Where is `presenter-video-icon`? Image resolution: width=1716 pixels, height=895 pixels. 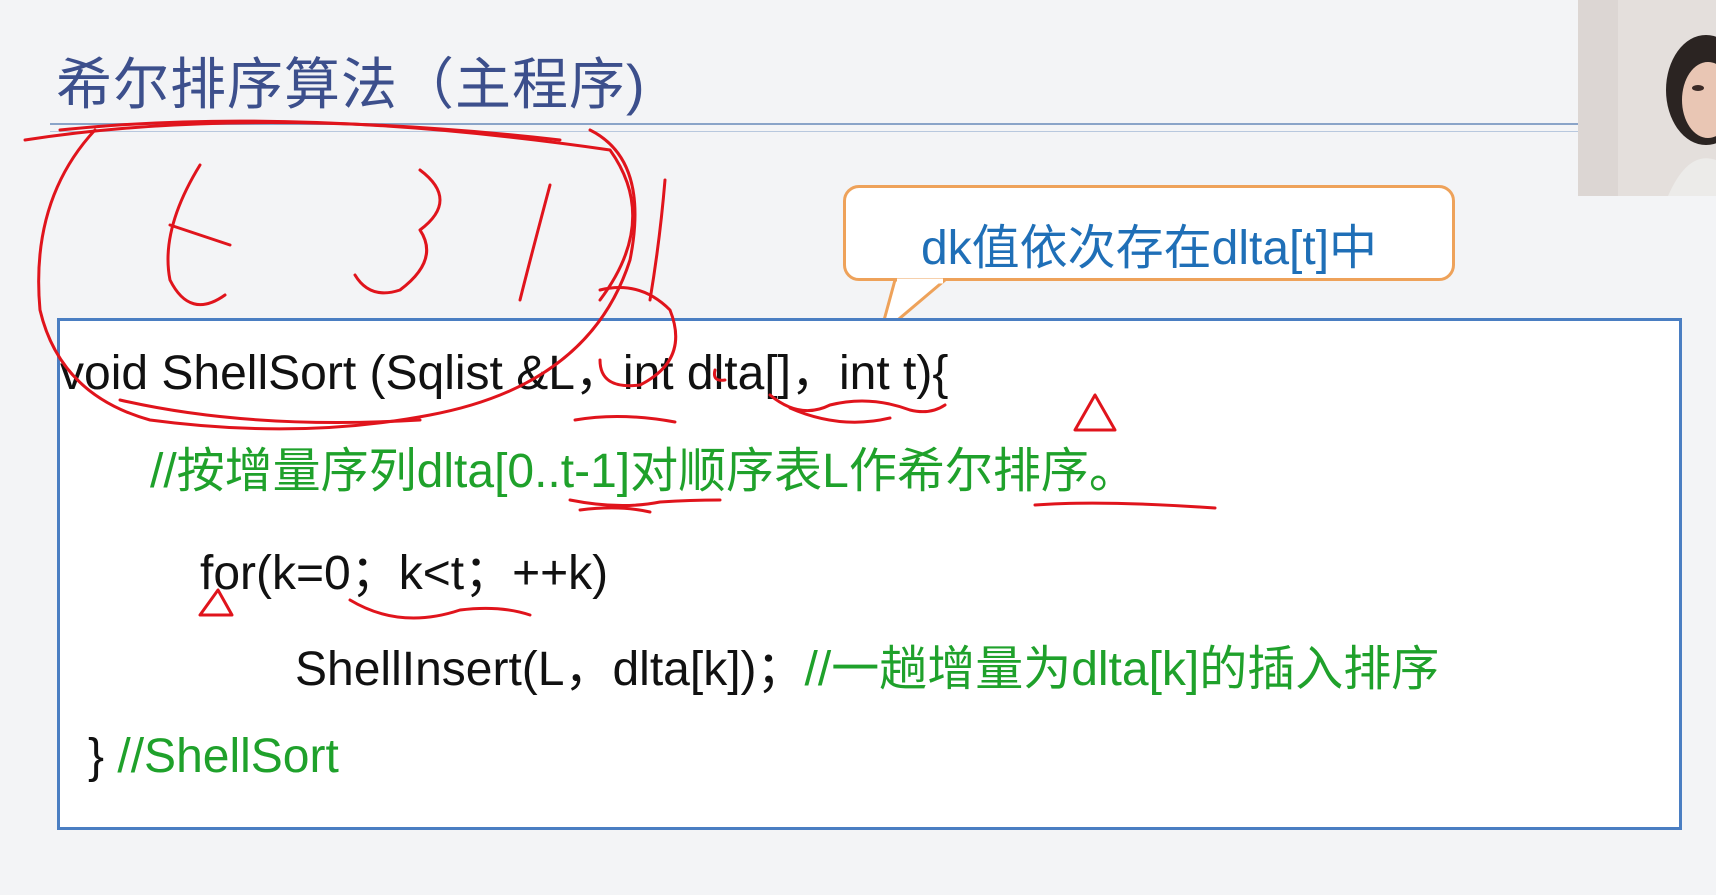
presenter-video-icon is located at coordinates (1647, 98).